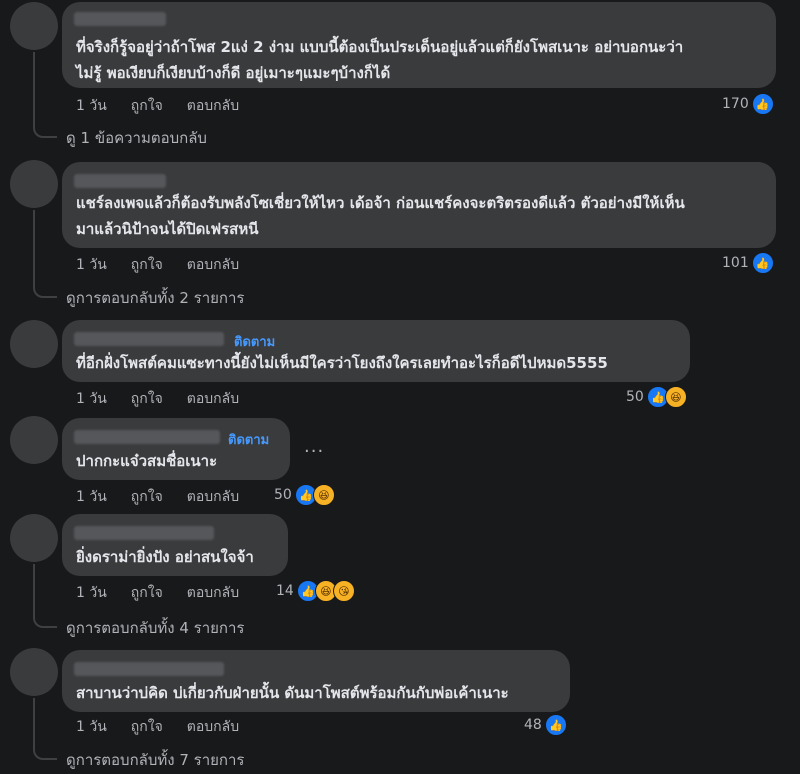  Describe the element at coordinates (167, 229) in the screenshot. I see `comment-text-line-2: มาแล้วนิป้าจนได้ปิดเฟรสหนี` at that location.